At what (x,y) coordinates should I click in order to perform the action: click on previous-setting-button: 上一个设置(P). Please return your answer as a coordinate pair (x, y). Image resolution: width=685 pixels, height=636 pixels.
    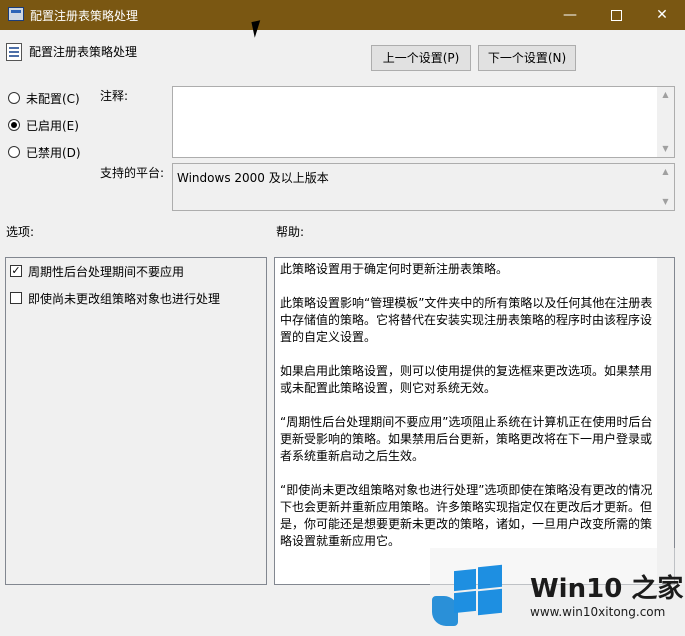
    Looking at the image, I should click on (421, 58).